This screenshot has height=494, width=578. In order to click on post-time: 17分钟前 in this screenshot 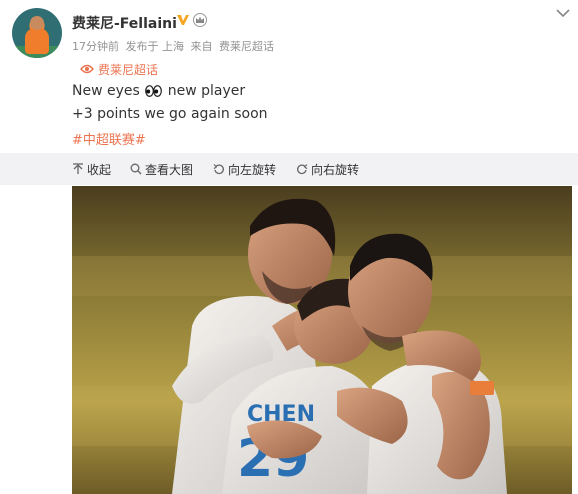, I will do `click(95, 46)`.